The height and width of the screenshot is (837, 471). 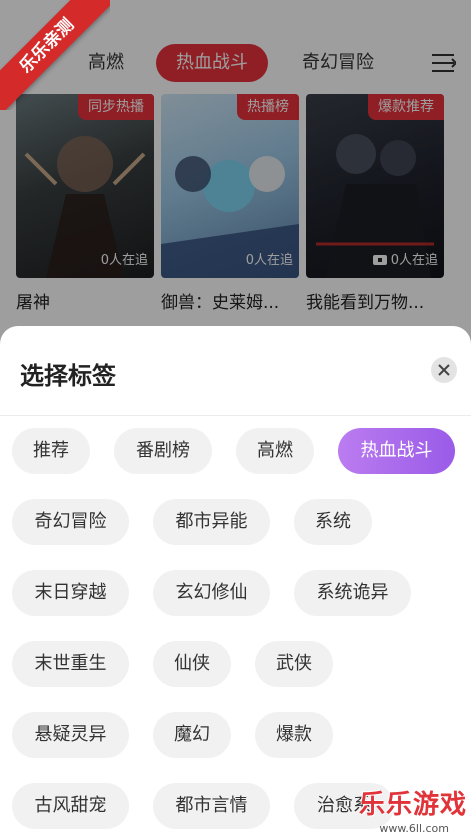 I want to click on sheet-title: 选择标签, so click(x=68, y=376).